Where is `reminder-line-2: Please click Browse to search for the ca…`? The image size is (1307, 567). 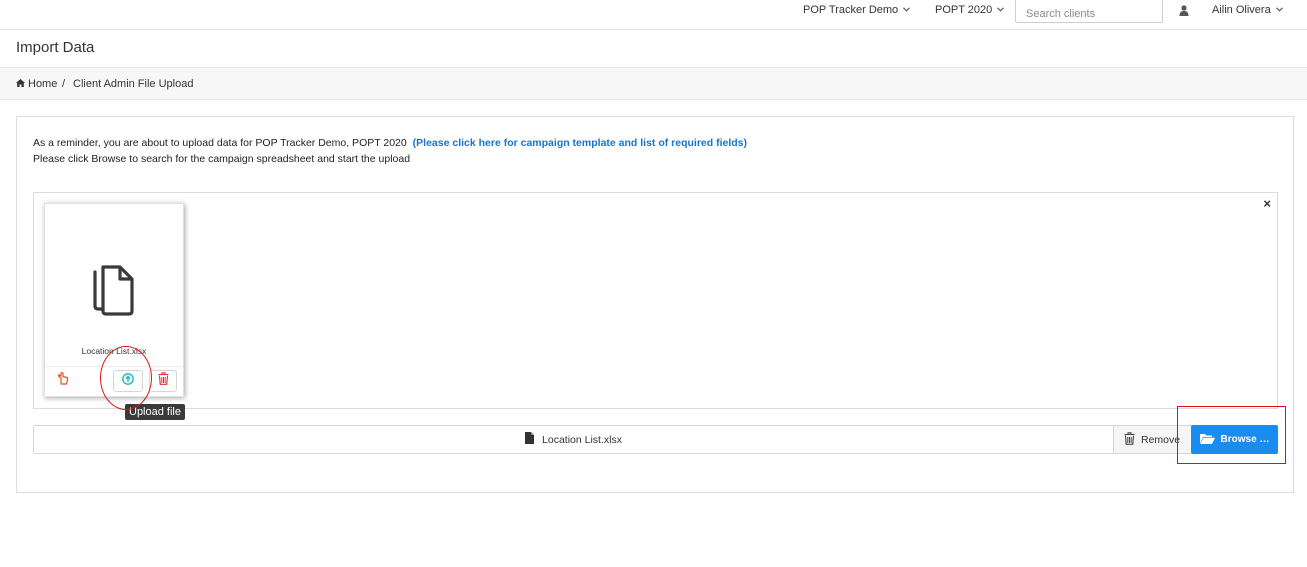 reminder-line-2: Please click Browse to search for the ca… is located at coordinates (222, 159).